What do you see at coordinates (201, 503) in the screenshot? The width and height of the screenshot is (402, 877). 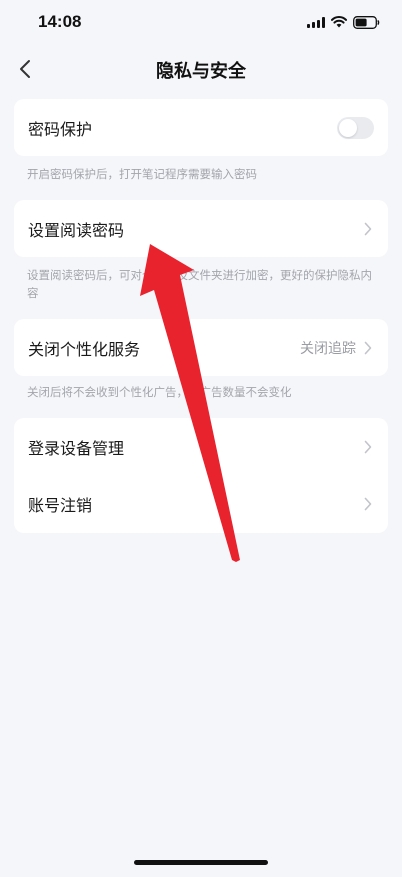 I see `account-deletion-row: 账号注销` at bounding box center [201, 503].